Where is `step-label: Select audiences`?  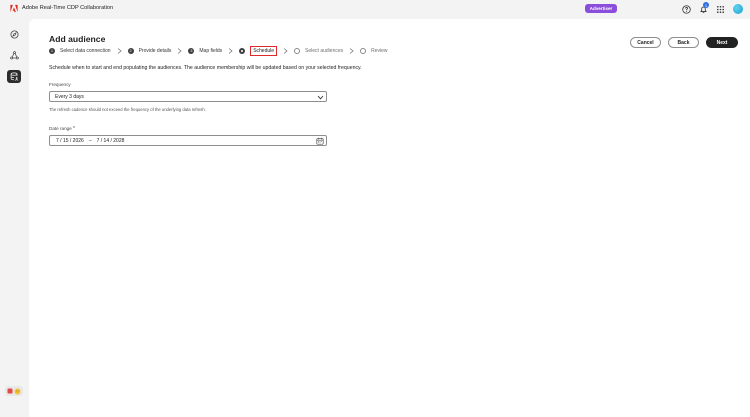 step-label: Select audiences is located at coordinates (324, 50).